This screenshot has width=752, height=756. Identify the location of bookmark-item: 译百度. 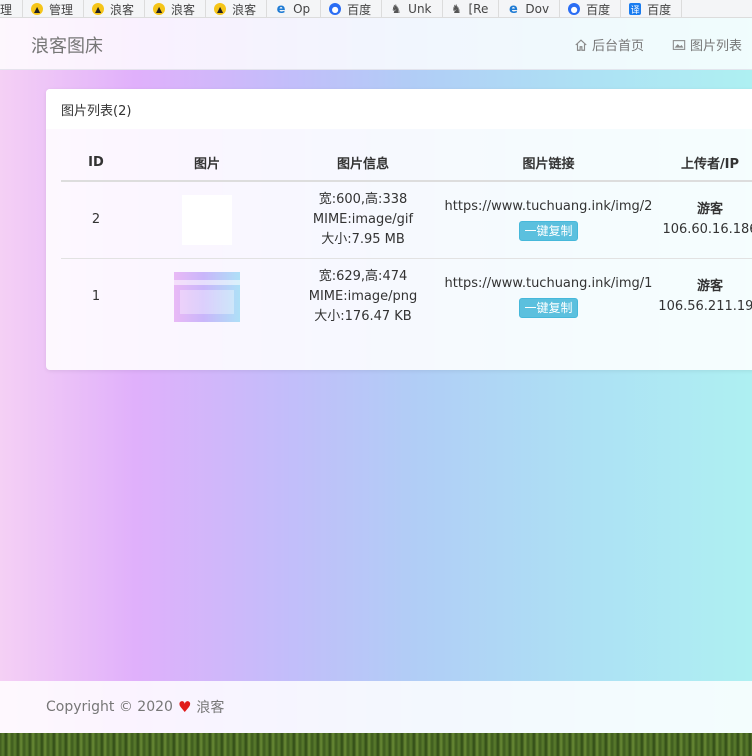
(652, 8).